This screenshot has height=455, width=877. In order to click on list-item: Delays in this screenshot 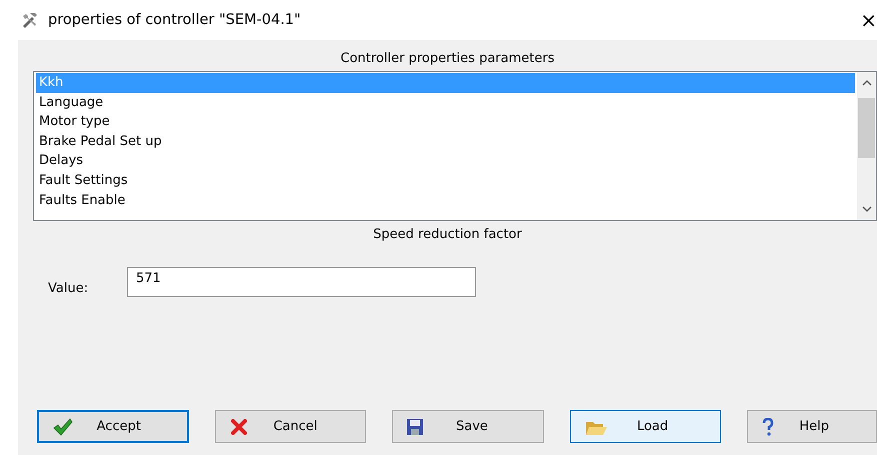, I will do `click(445, 161)`.